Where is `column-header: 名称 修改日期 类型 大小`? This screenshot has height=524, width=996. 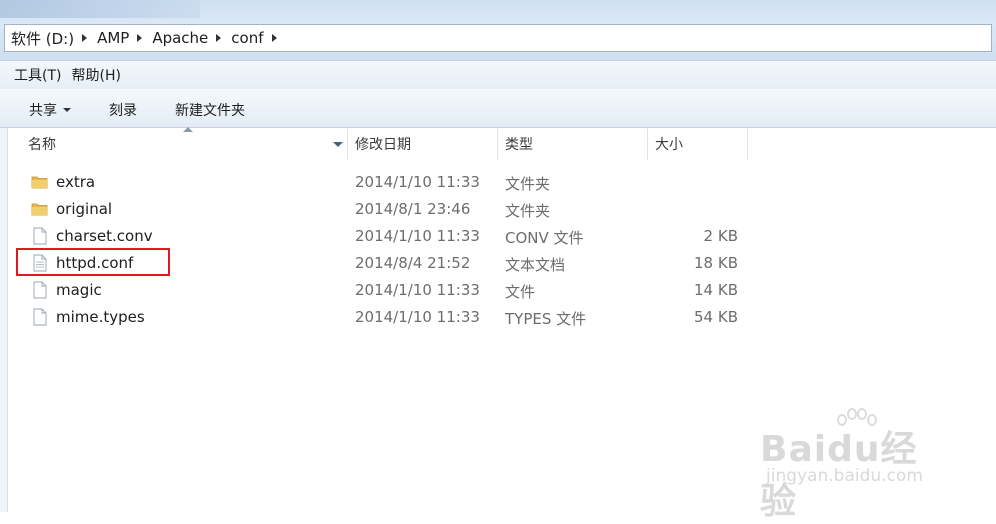
column-header: 名称 修改日期 类型 大小 is located at coordinates (502, 143).